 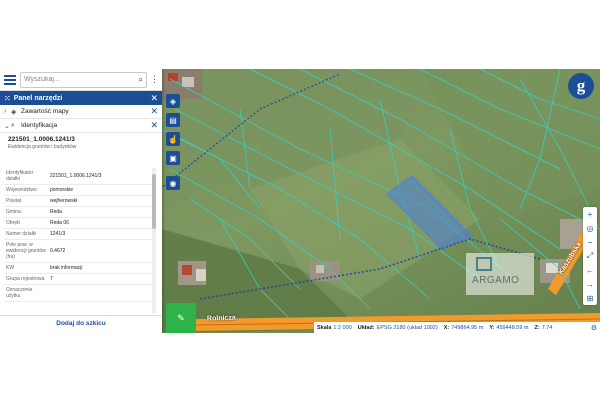 I want to click on map-tool-column: ◈ ▤ ☝ ▣ ◉, so click(x=173, y=142).